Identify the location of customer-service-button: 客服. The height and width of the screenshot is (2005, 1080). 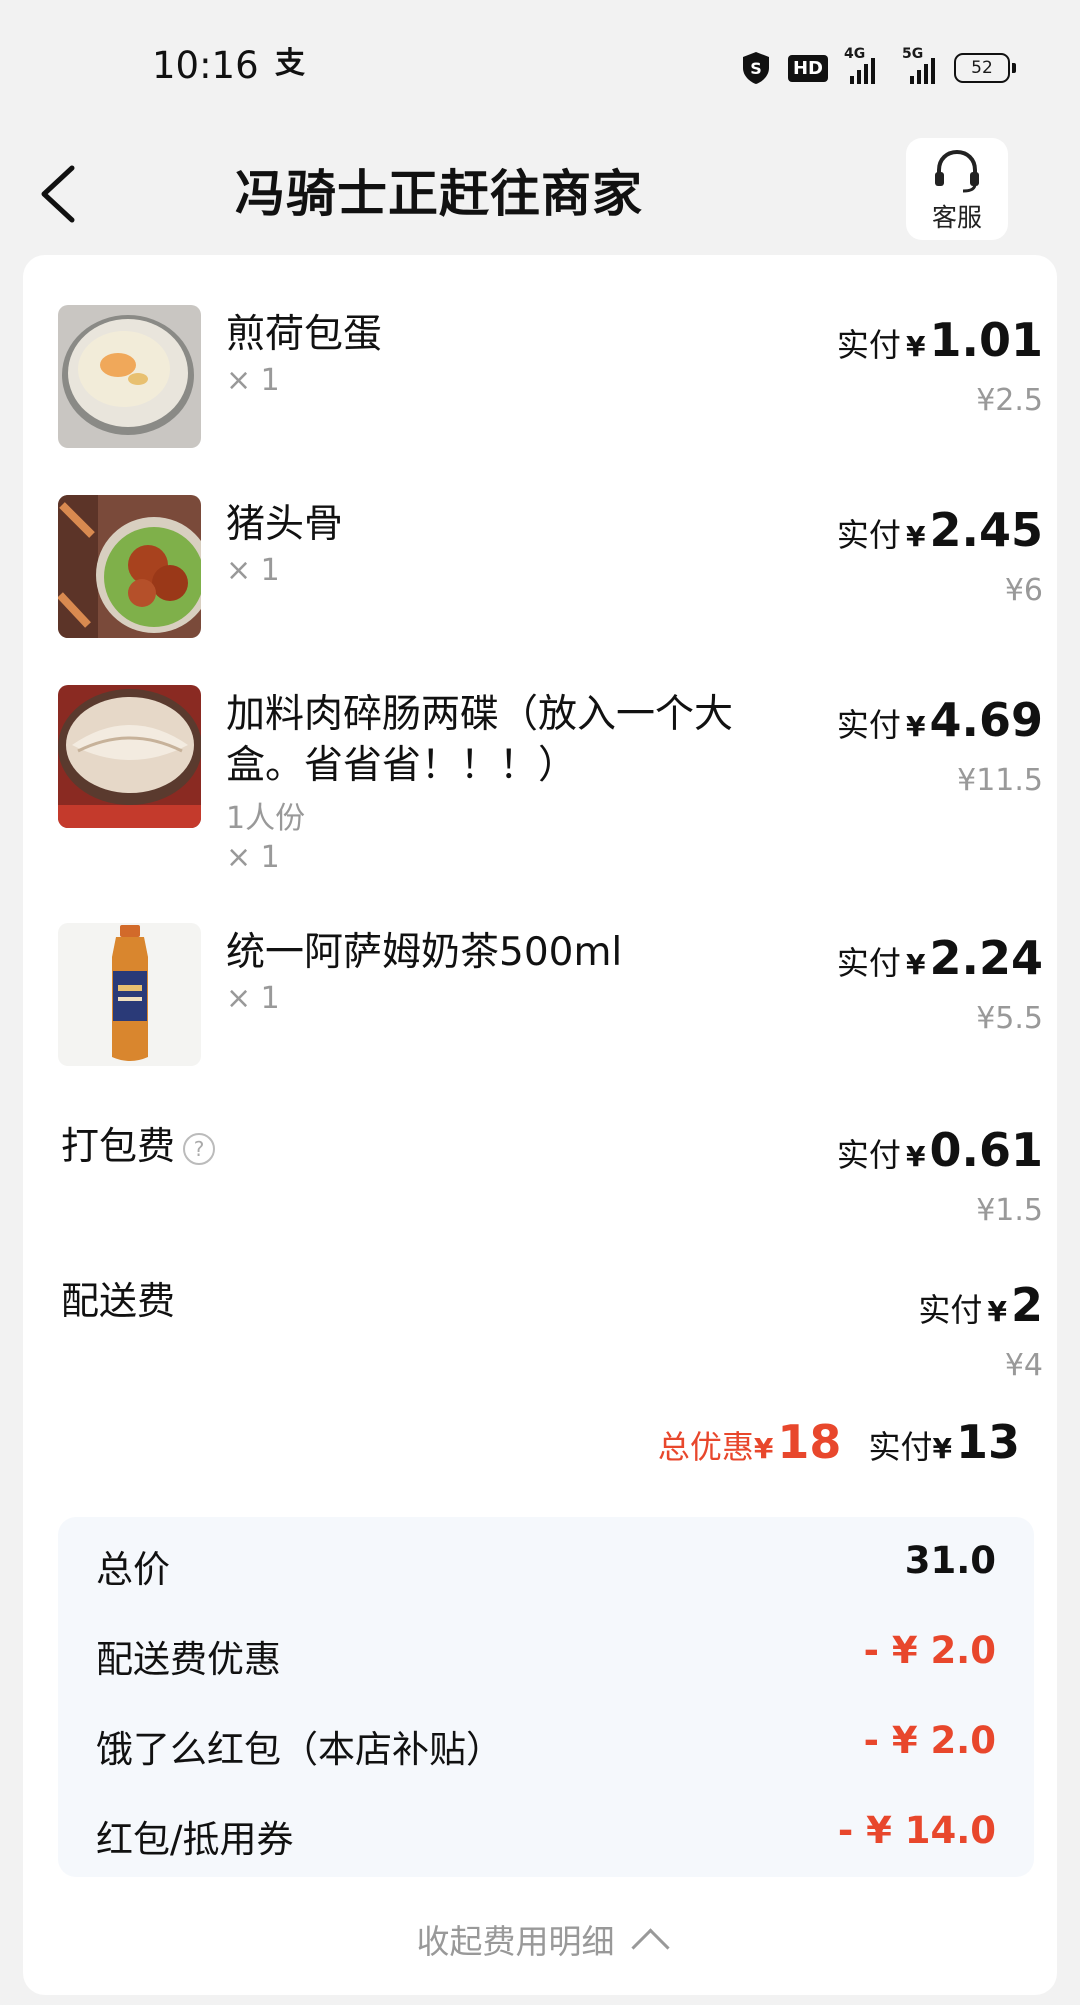
(957, 189).